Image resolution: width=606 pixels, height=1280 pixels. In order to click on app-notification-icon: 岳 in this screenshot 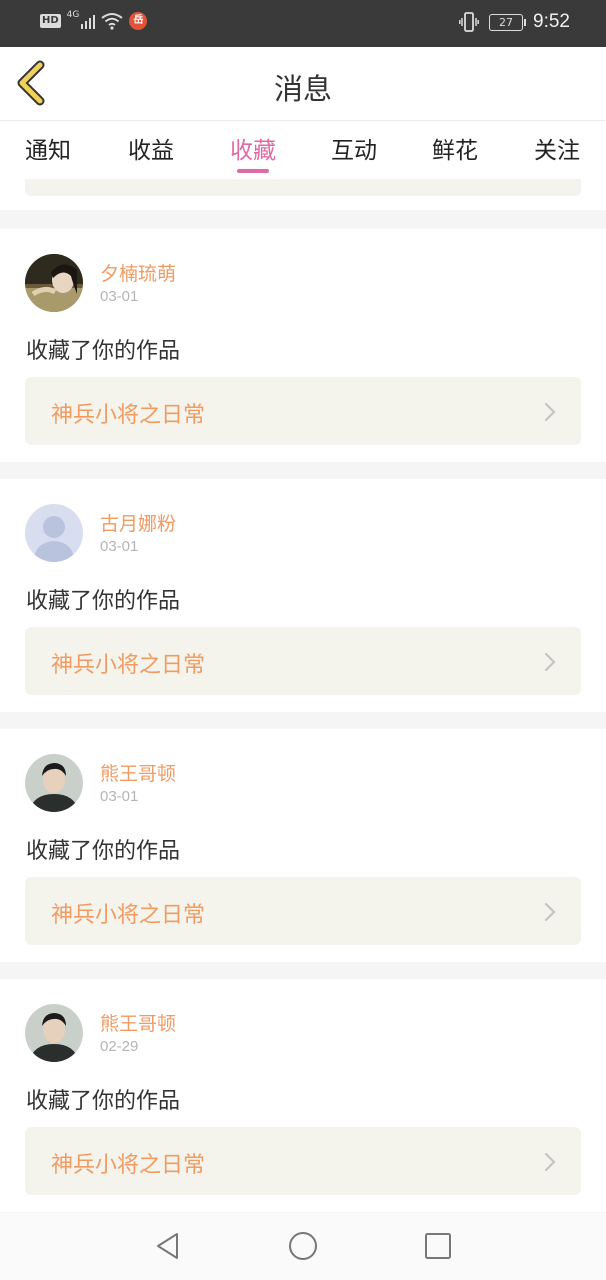, I will do `click(138, 21)`.